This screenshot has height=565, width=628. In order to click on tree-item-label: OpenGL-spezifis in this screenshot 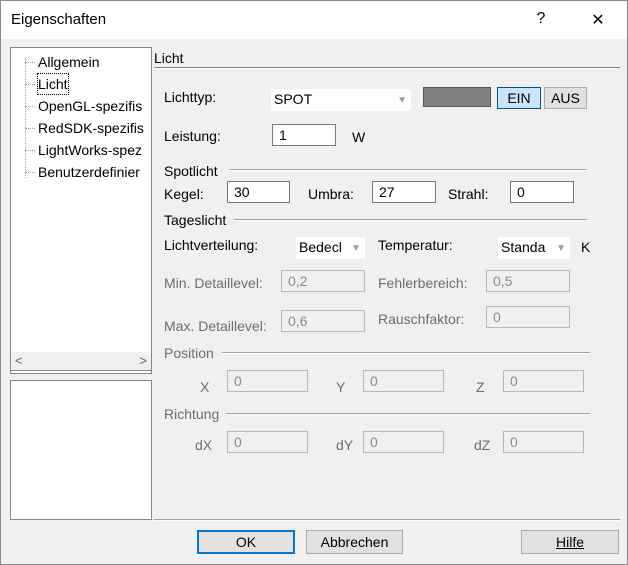, I will do `click(90, 106)`.